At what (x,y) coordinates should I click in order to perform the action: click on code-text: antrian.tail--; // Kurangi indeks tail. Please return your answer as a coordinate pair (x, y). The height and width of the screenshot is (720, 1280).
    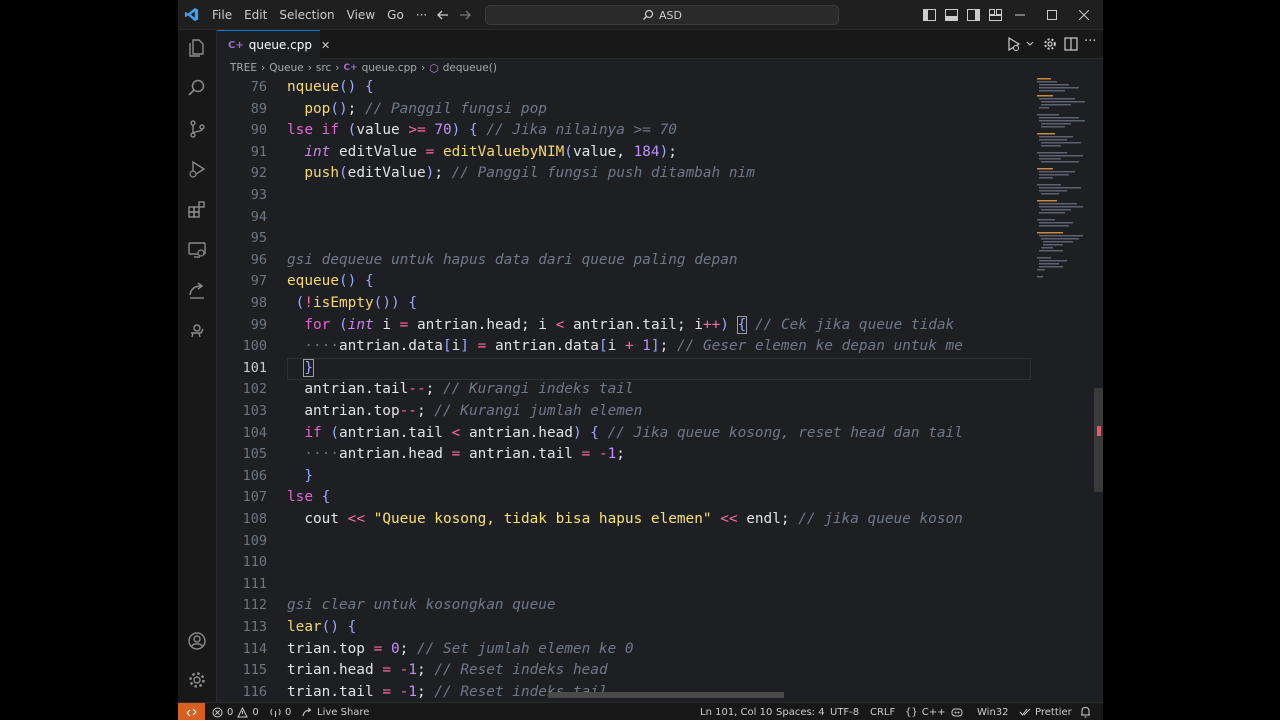
    Looking at the image, I should click on (460, 389).